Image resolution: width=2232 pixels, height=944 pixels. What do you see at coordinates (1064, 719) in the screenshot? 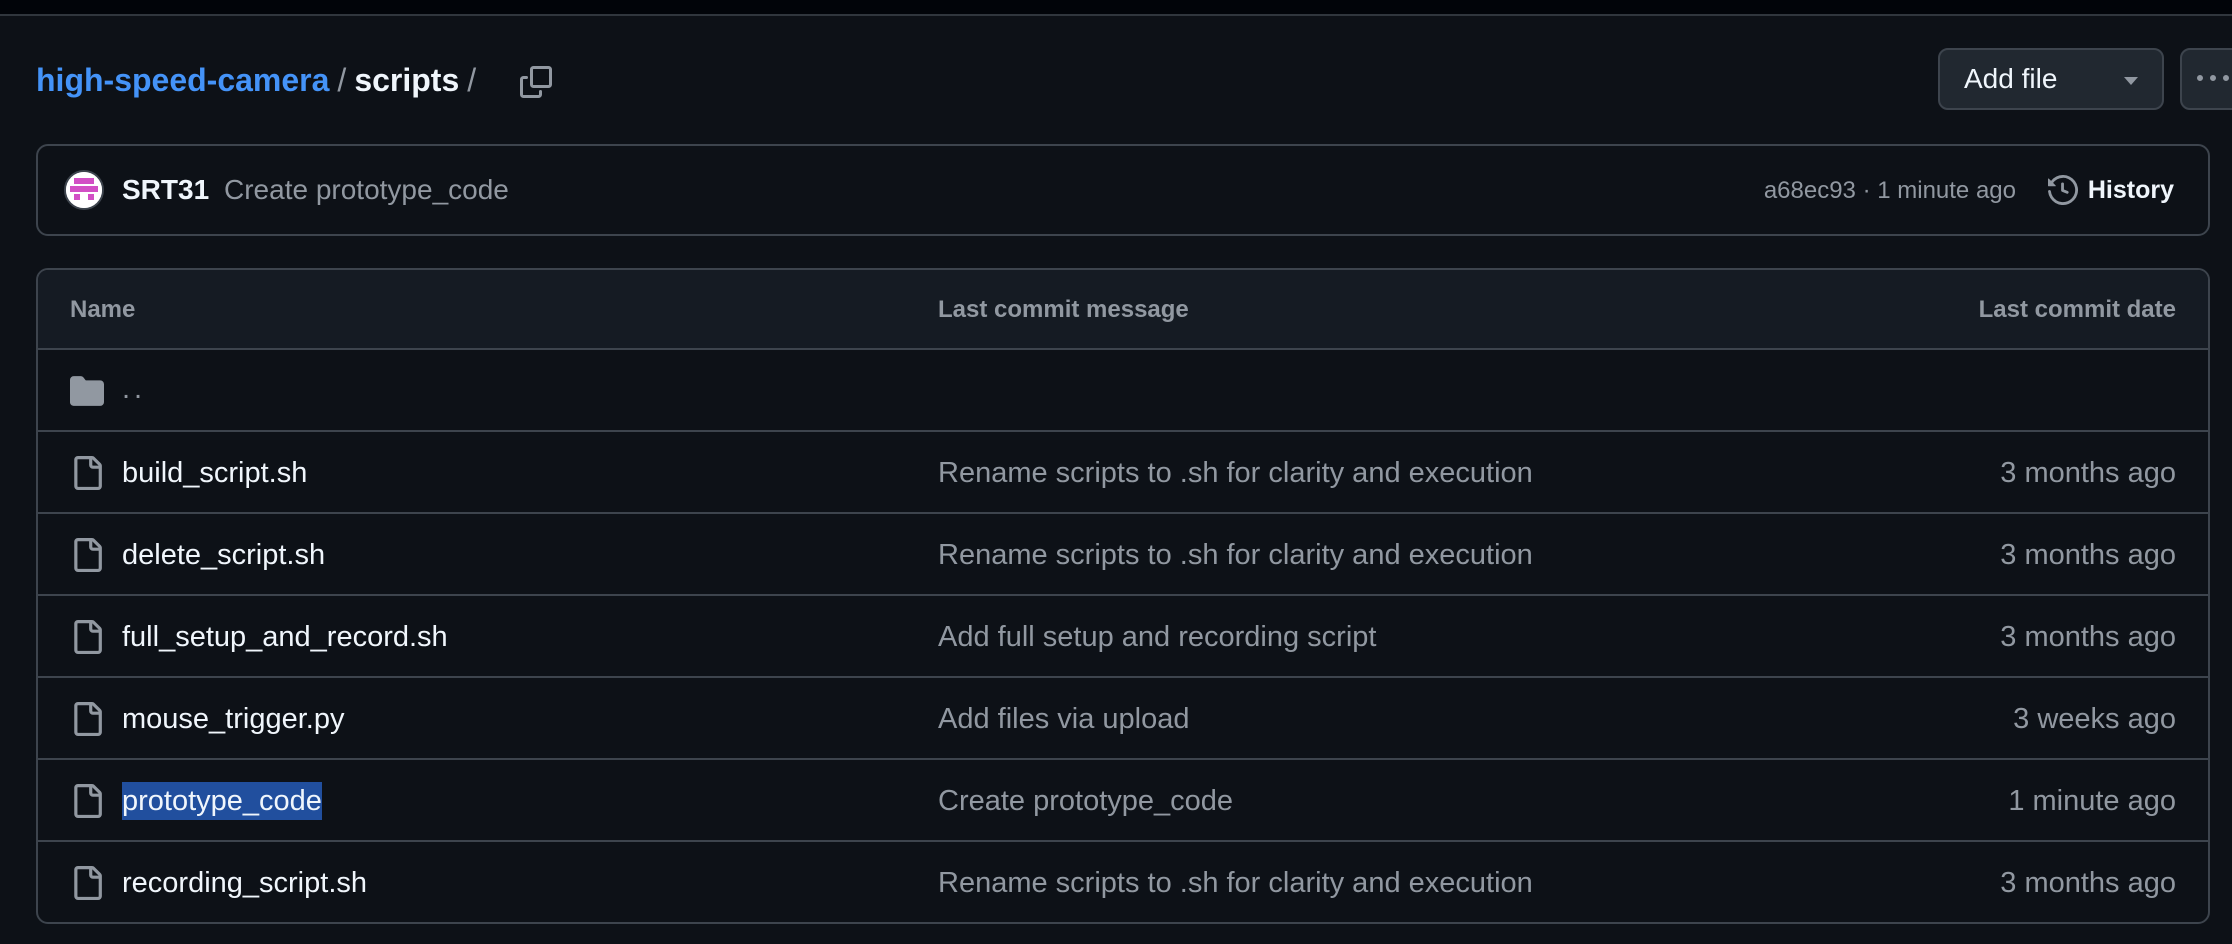
I see `file-commit-message: Add files via upload` at bounding box center [1064, 719].